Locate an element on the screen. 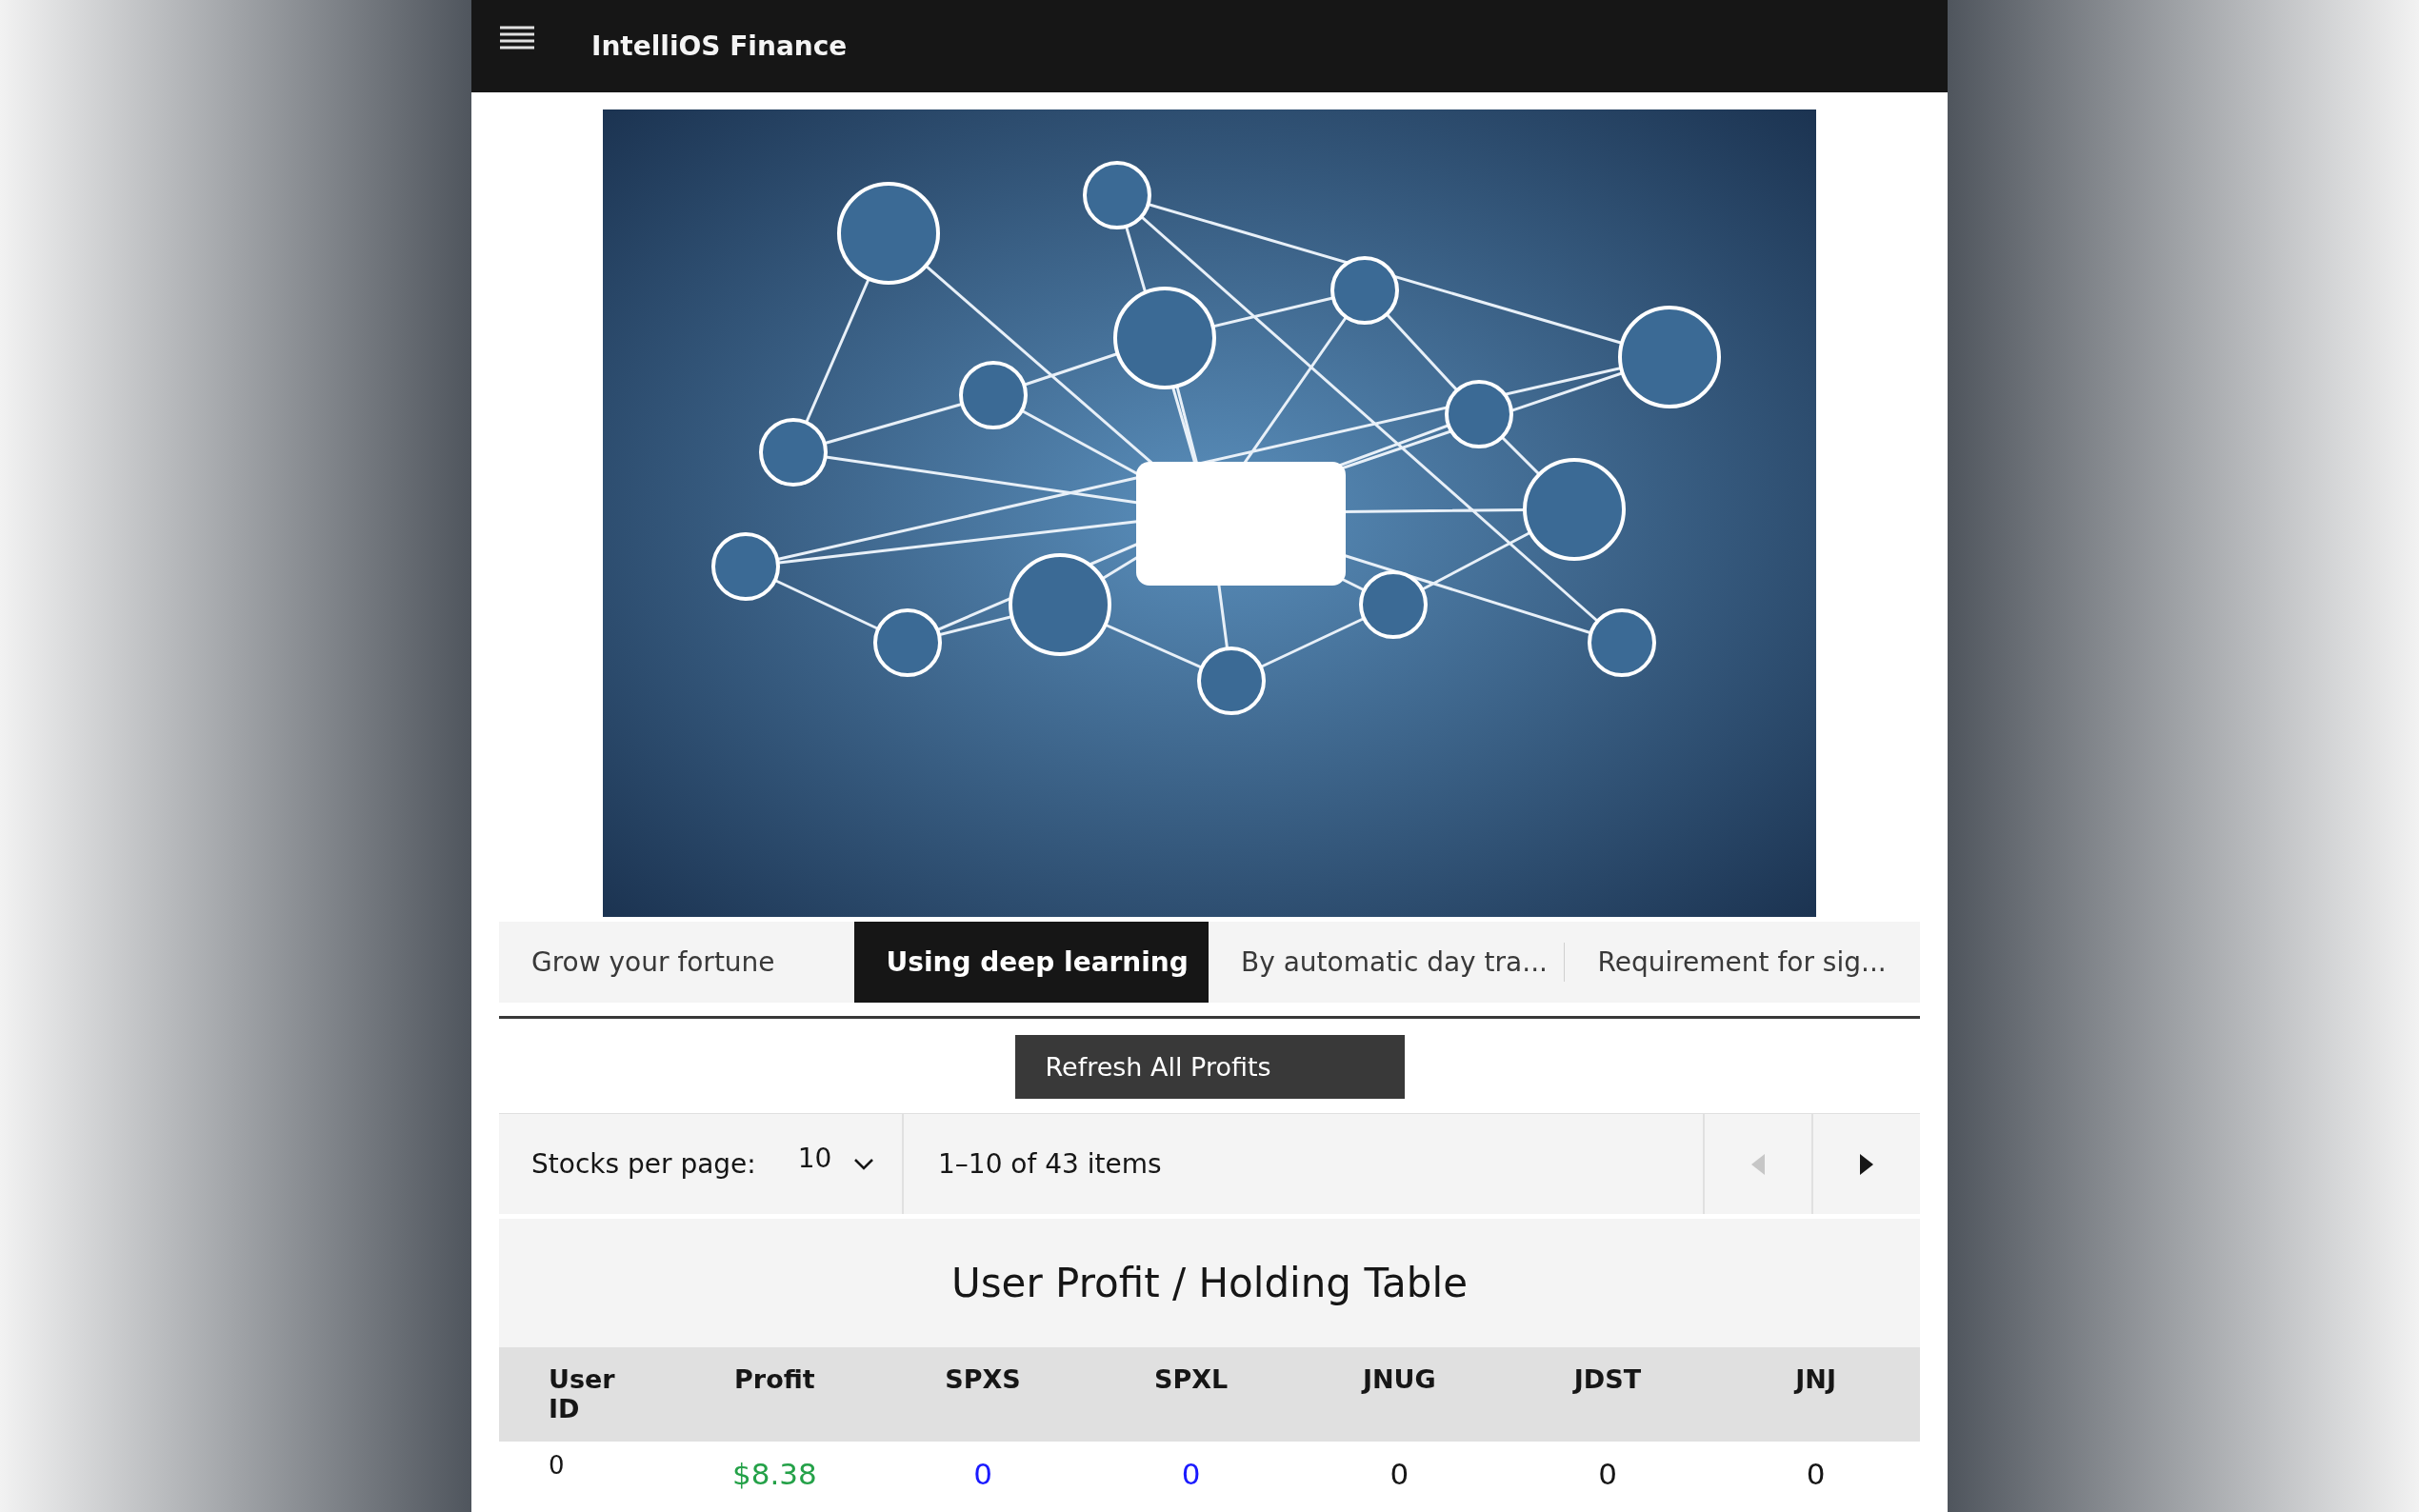 This screenshot has width=2419, height=1512. refresh-button: Refresh All Profits is located at coordinates (1209, 1067).